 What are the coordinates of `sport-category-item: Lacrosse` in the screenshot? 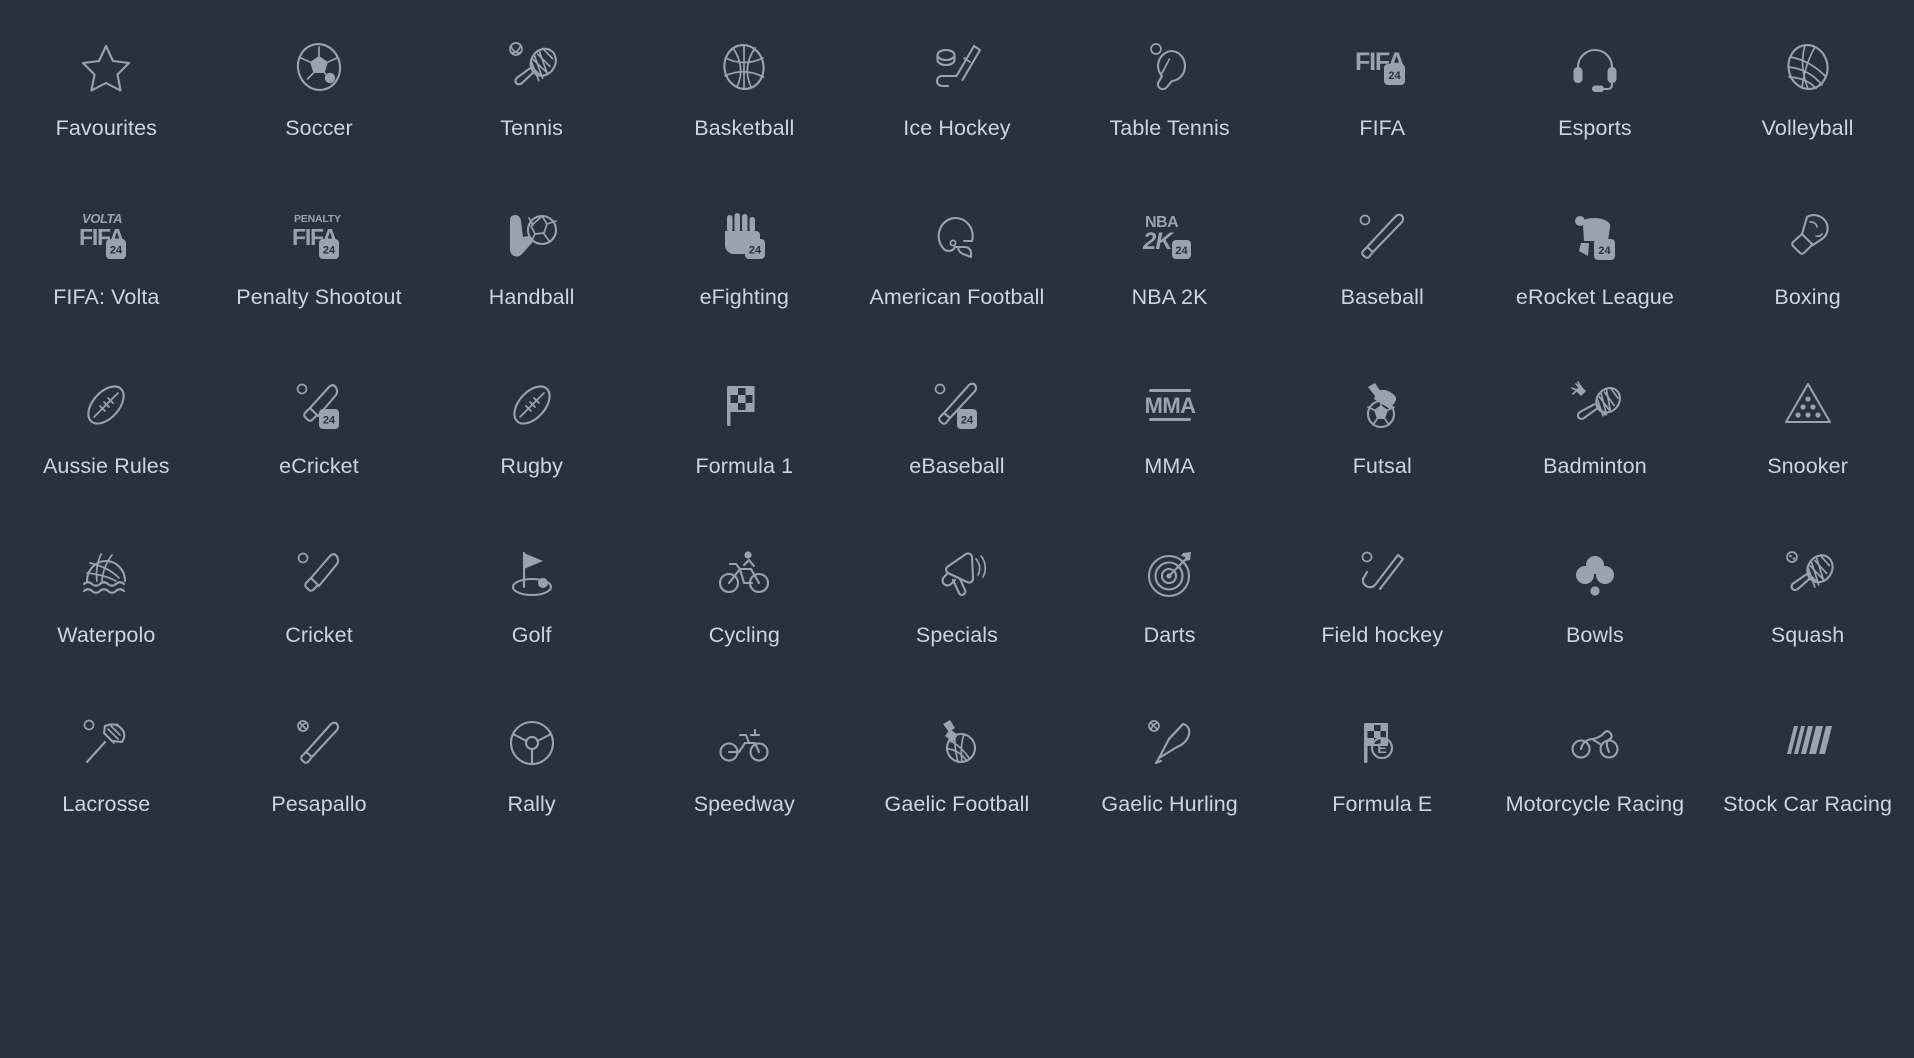 It's located at (106, 784).